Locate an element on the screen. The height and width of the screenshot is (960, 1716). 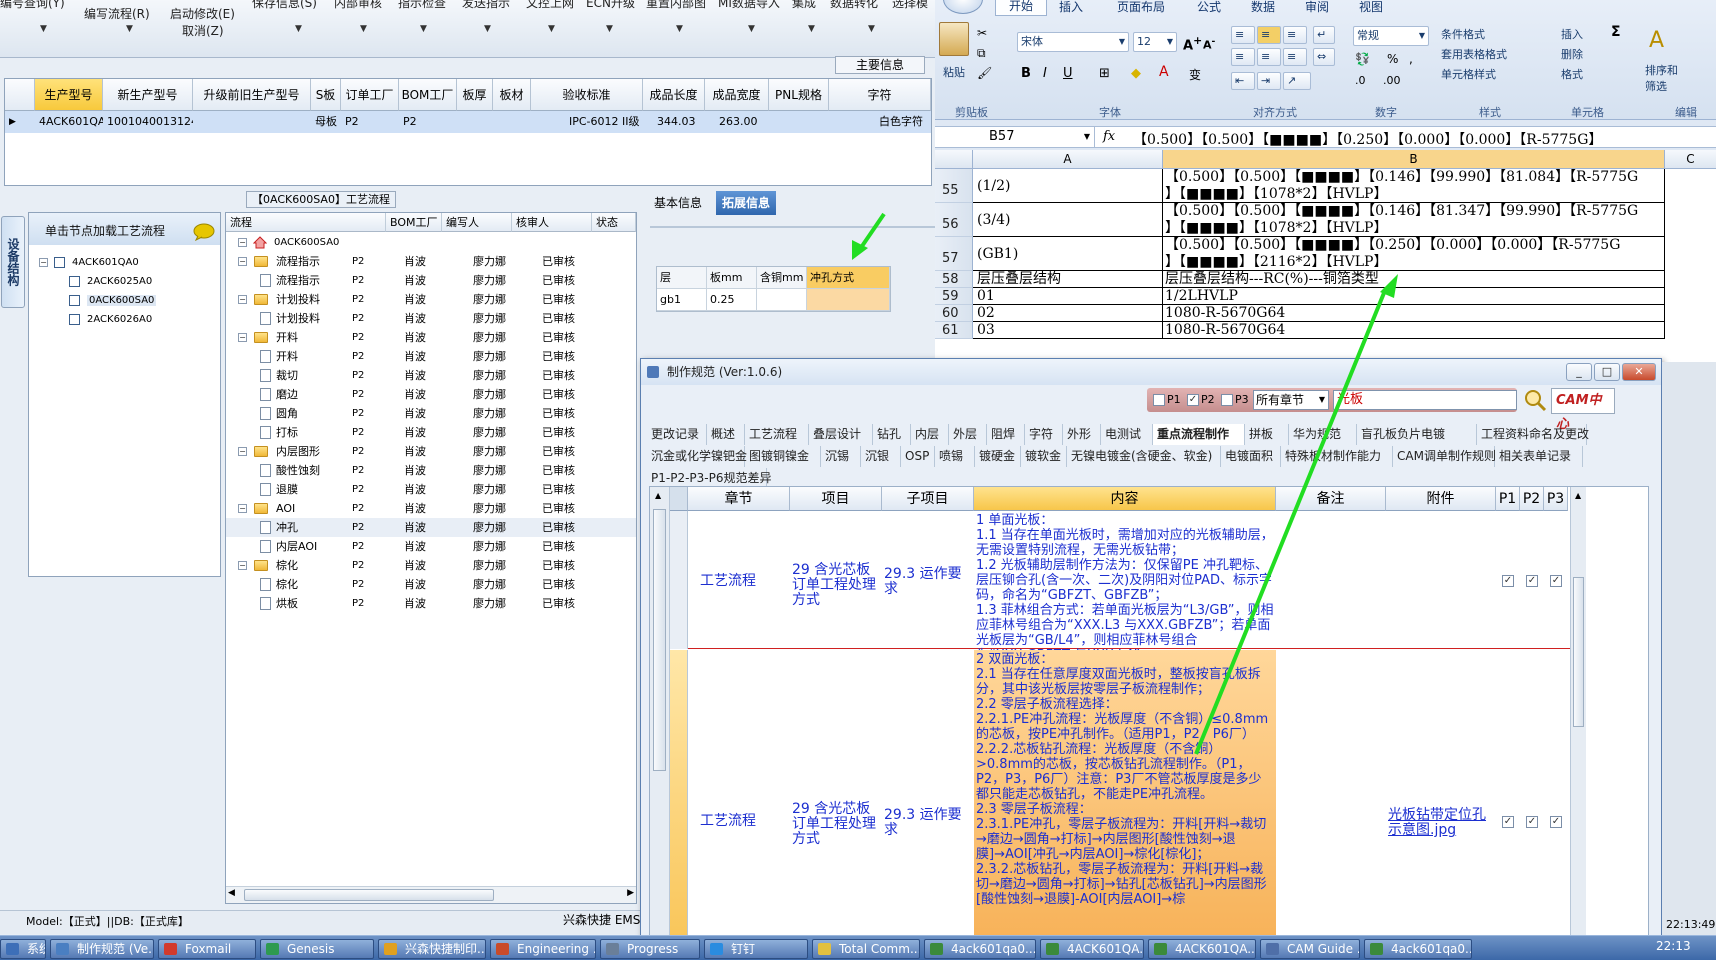
menu-item-cancel: 取消(Z) is located at coordinates (203, 30).